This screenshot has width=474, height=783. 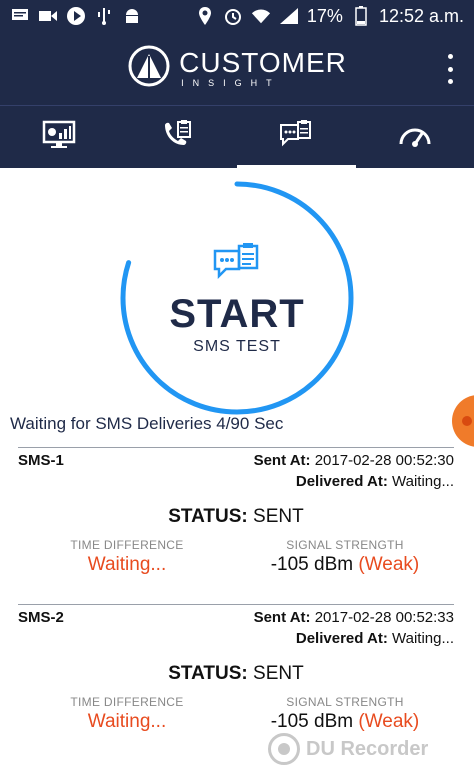 What do you see at coordinates (384, 617) in the screenshot?
I see `sent-at-value: 2017-02-28 00:52:33` at bounding box center [384, 617].